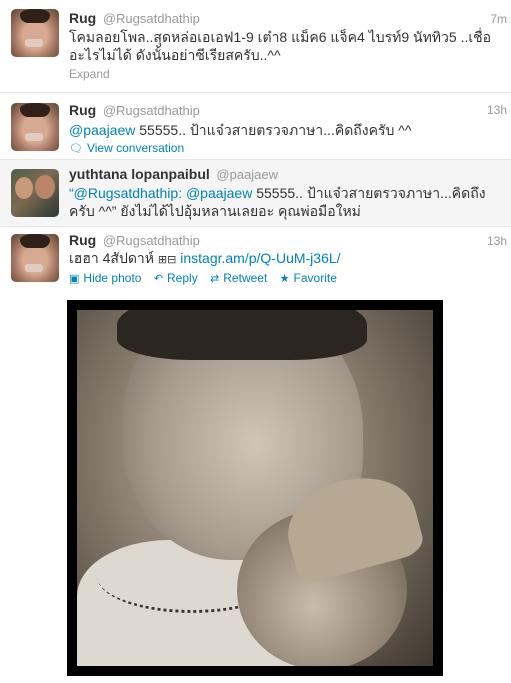 The image size is (511, 683). What do you see at coordinates (113, 258) in the screenshot?
I see `tweet-text-body: เฮฮา 4สัปดาห์` at bounding box center [113, 258].